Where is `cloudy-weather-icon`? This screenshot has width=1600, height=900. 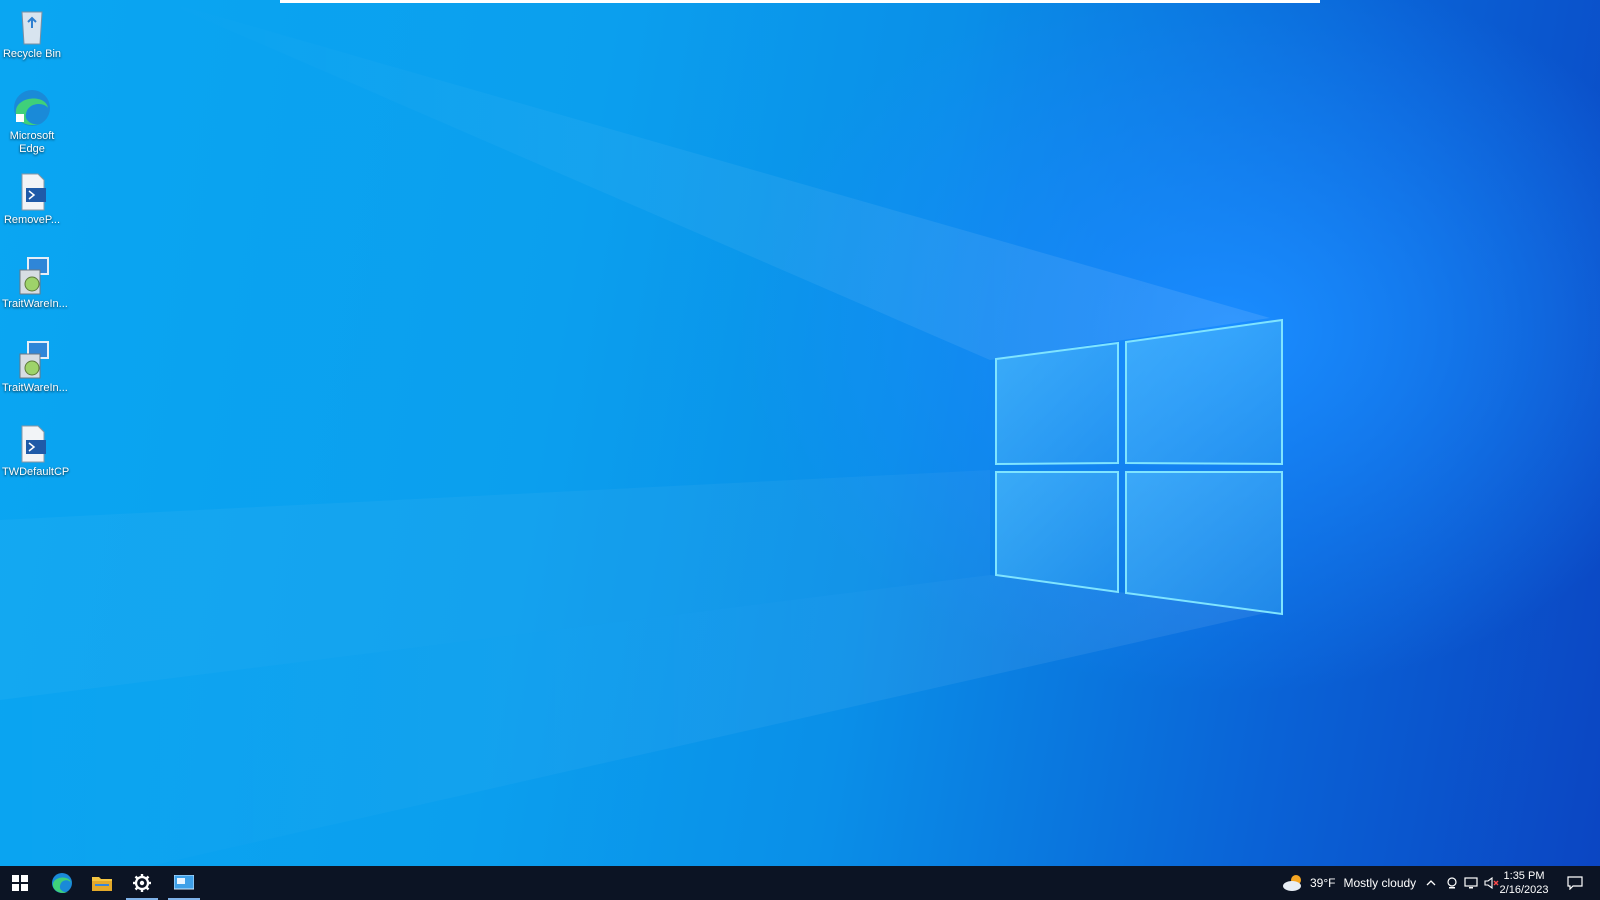
cloudy-weather-icon is located at coordinates (1292, 883).